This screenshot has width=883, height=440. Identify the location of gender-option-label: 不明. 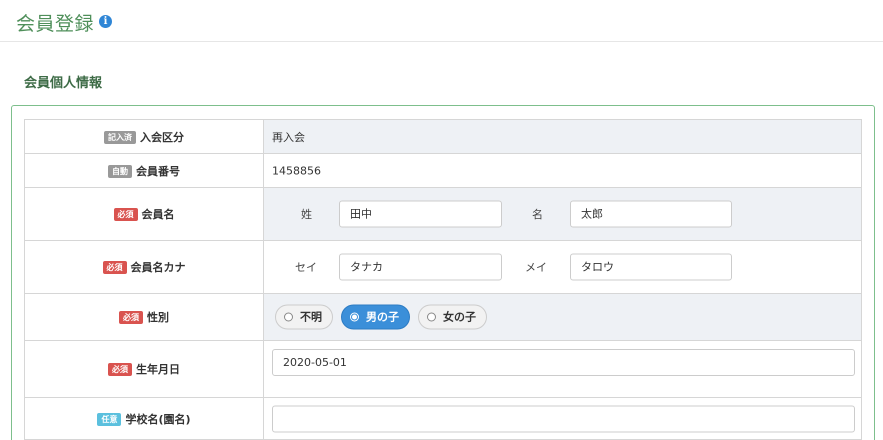
(311, 317).